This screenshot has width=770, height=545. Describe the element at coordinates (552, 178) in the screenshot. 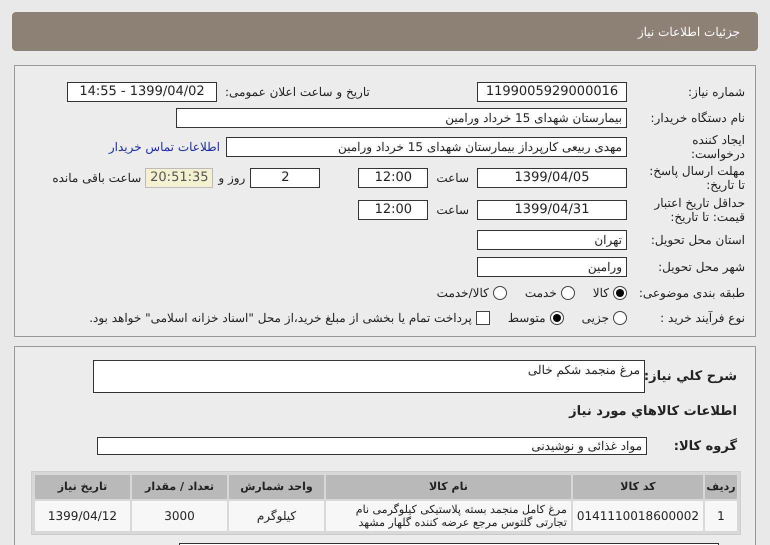

I see `date-field: 1399/04/05` at that location.